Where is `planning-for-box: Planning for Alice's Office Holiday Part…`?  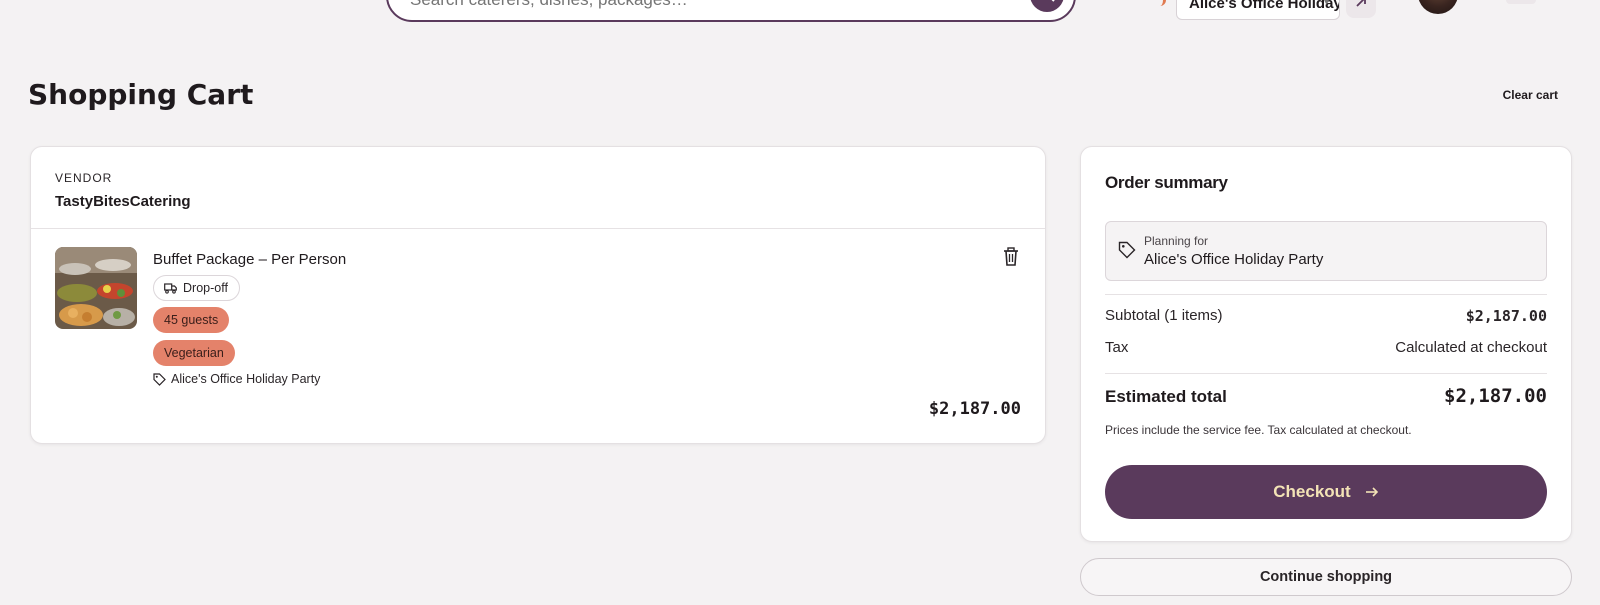
planning-for-box: Planning for Alice's Office Holiday Part… is located at coordinates (1326, 251).